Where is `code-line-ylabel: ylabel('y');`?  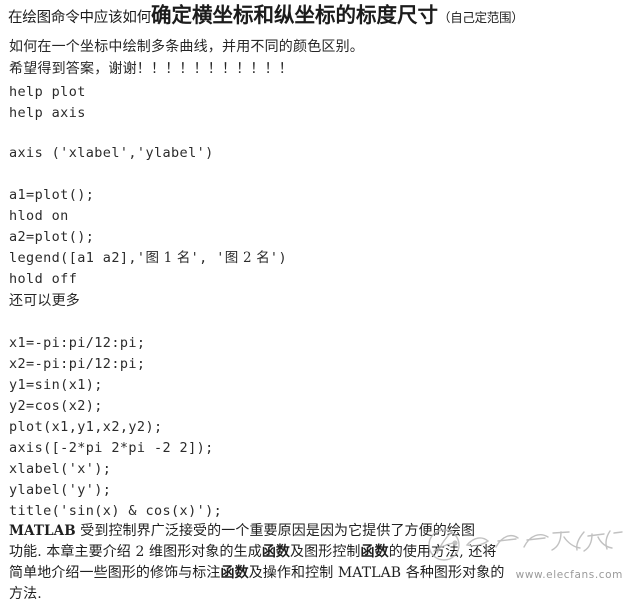
code-line-ylabel: ylabel('y'); is located at coordinates (60, 490).